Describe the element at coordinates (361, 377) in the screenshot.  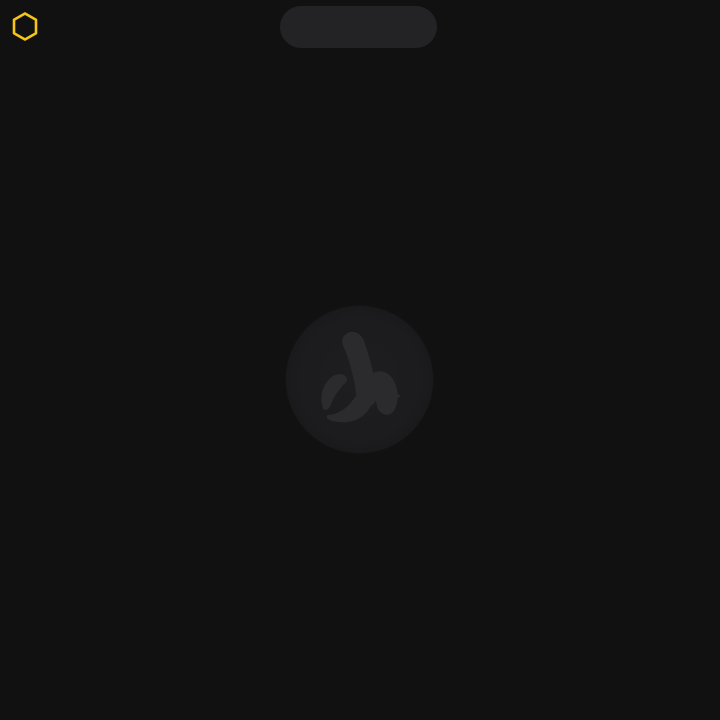
I see `banana-icon` at that location.